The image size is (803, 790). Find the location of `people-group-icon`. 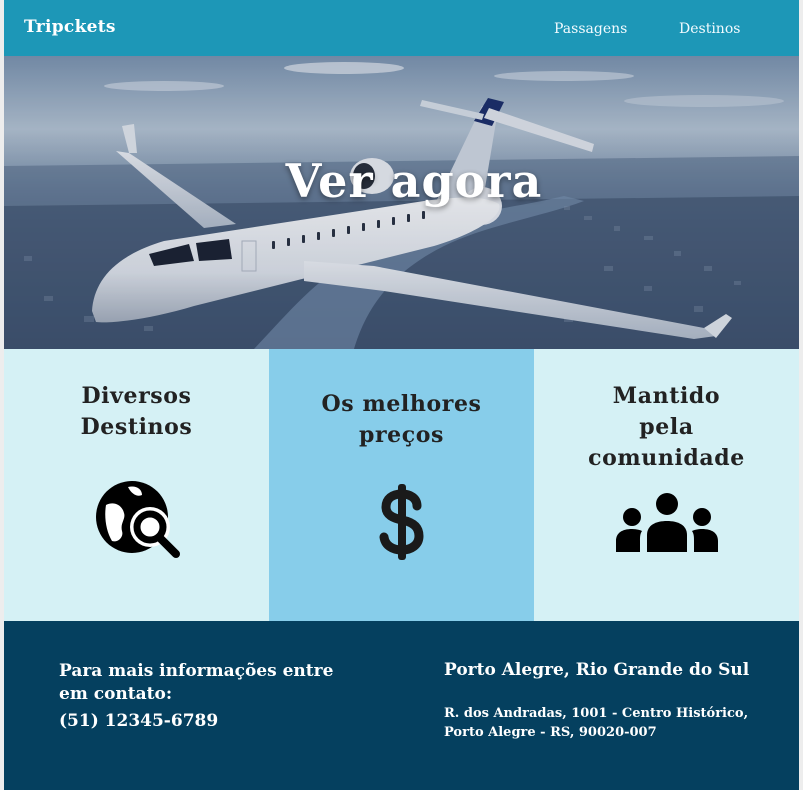

people-group-icon is located at coordinates (667, 522).